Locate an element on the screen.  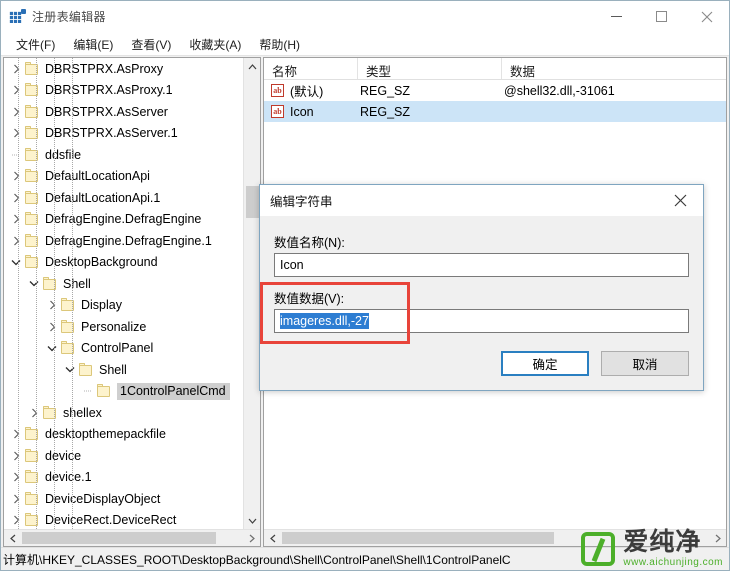
dialog-close-button is located at coordinates (680, 200).